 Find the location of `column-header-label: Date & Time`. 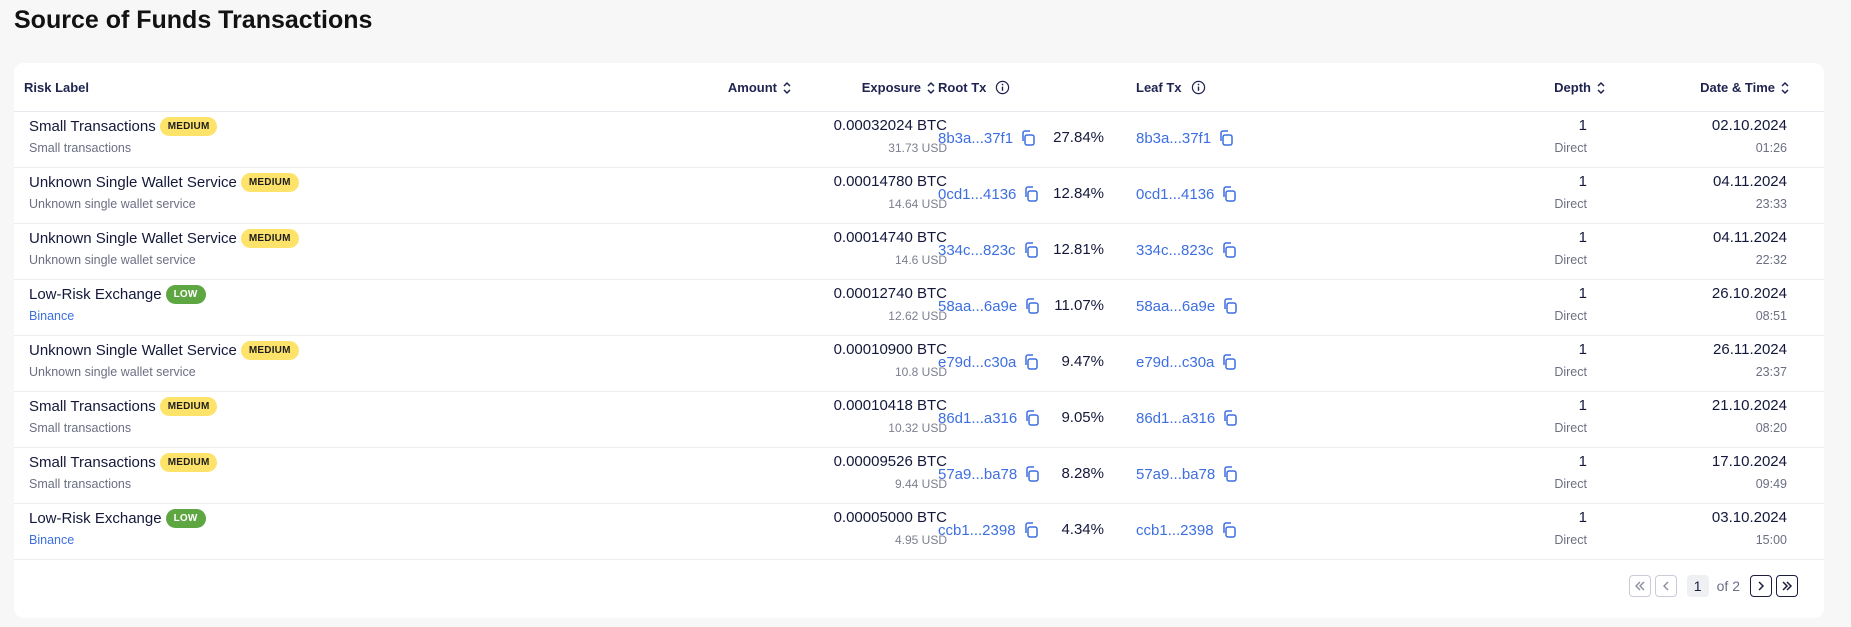

column-header-label: Date & Time is located at coordinates (1737, 87).